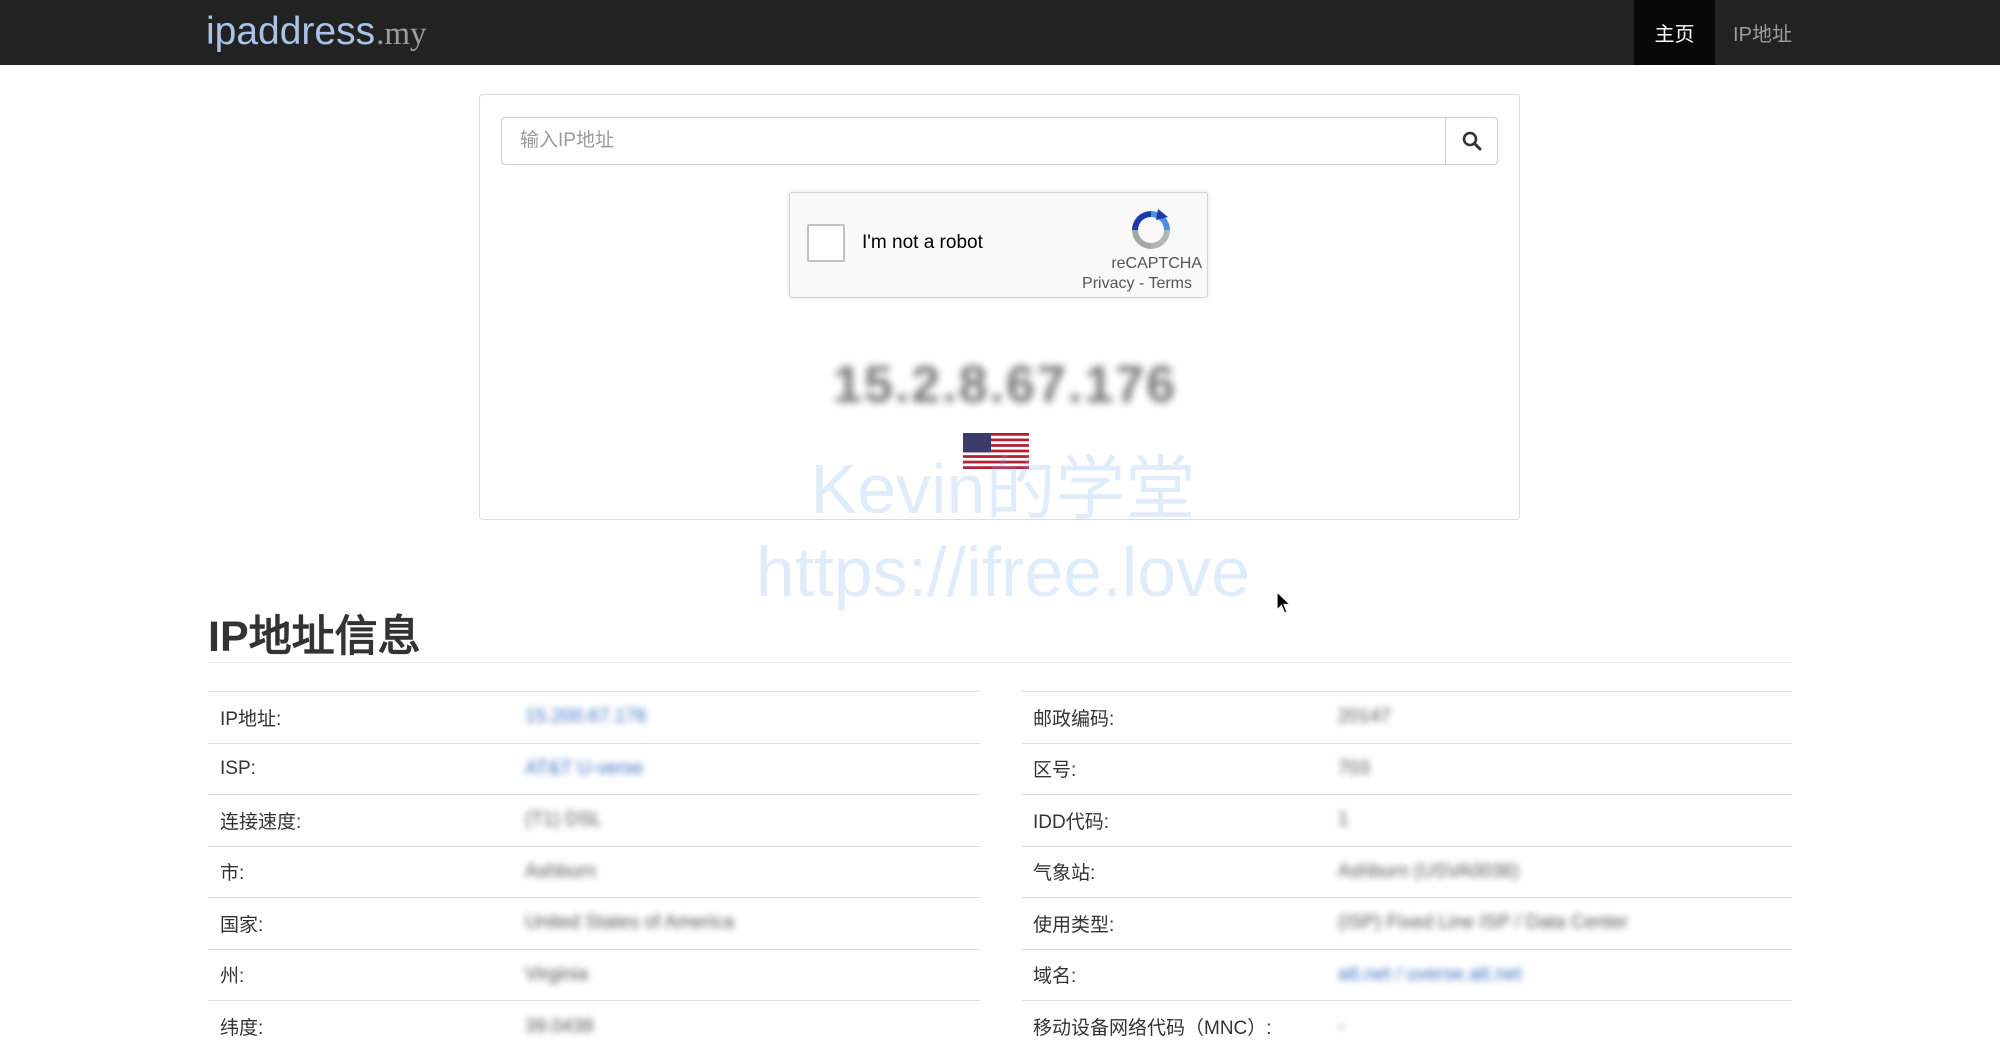  What do you see at coordinates (559, 1026) in the screenshot?
I see `row-value: 39.0438` at bounding box center [559, 1026].